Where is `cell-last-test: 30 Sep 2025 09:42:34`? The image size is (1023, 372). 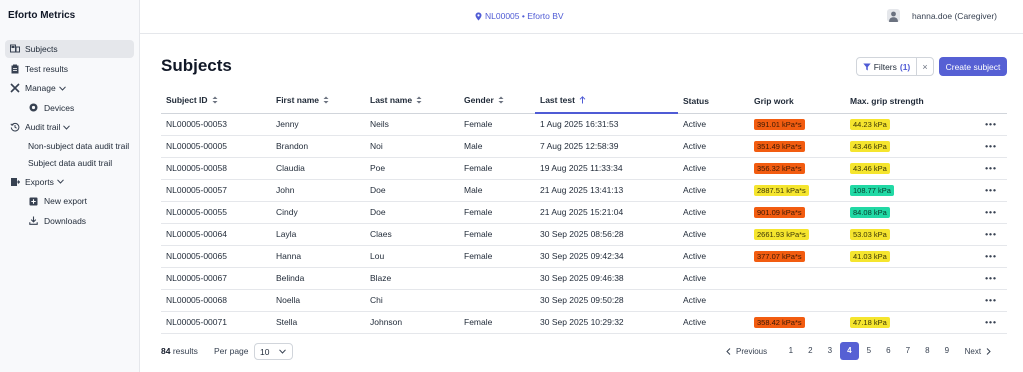 cell-last-test: 30 Sep 2025 09:42:34 is located at coordinates (606, 256).